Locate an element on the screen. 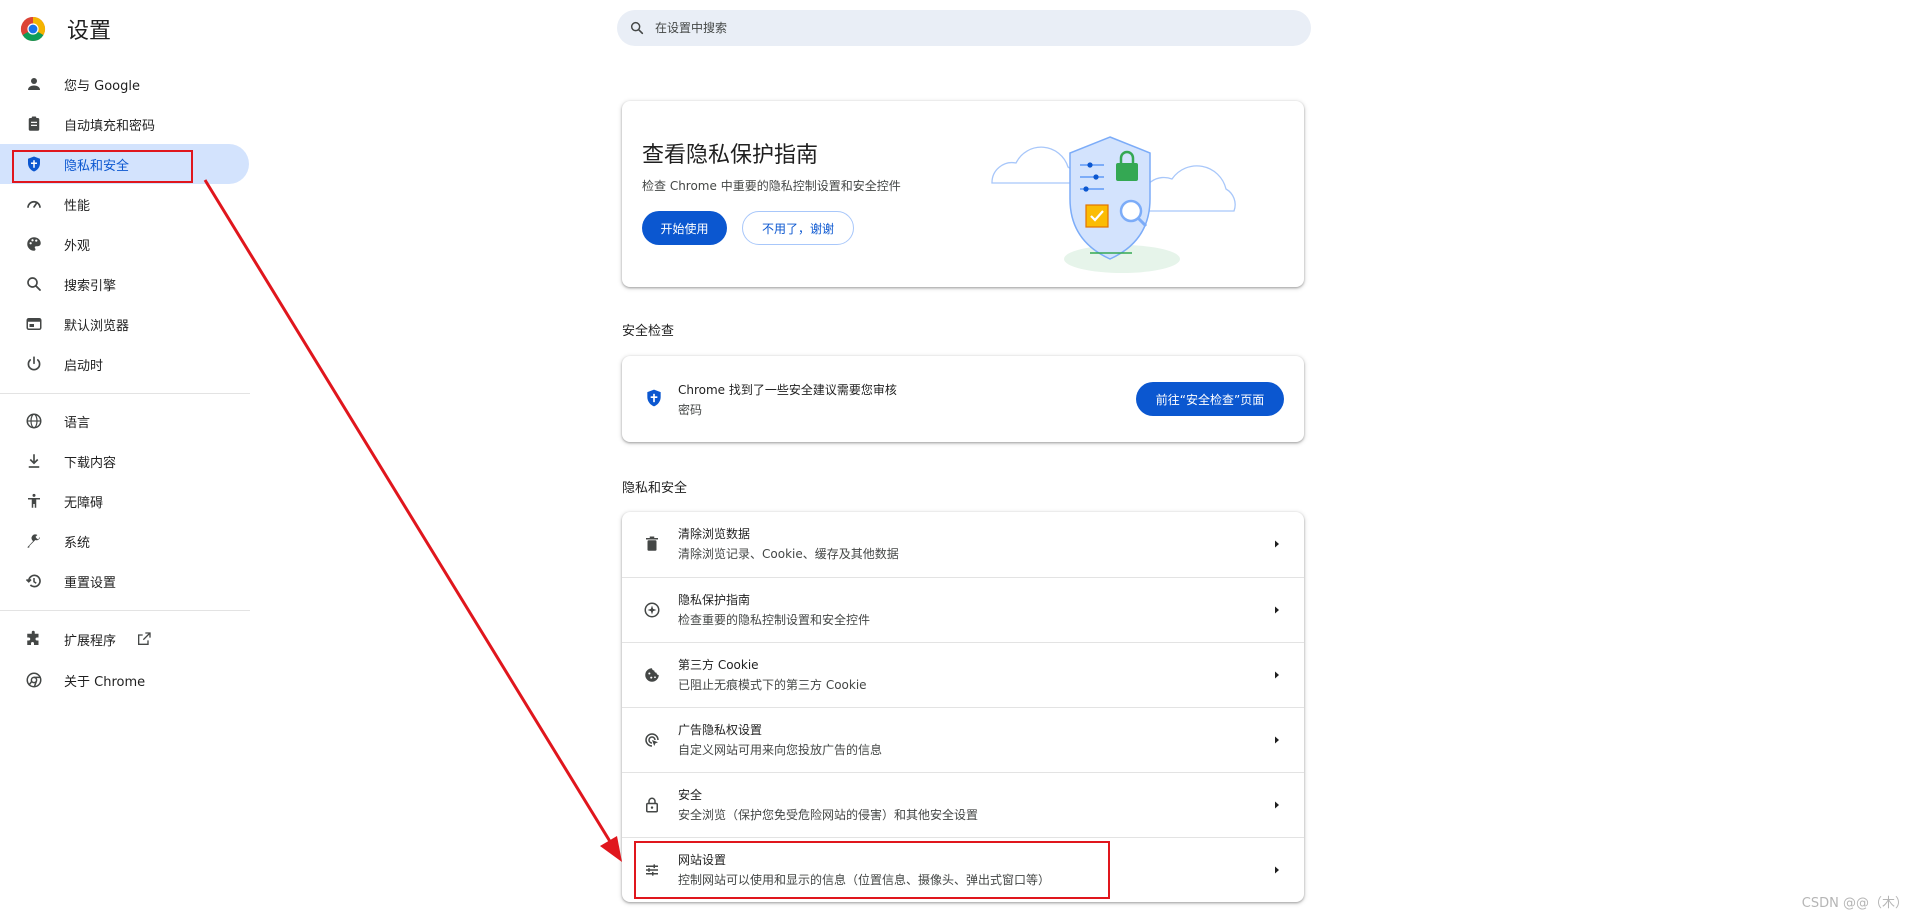 This screenshot has height=919, width=1920. sidebar-item-label: 启动时 is located at coordinates (84, 366).